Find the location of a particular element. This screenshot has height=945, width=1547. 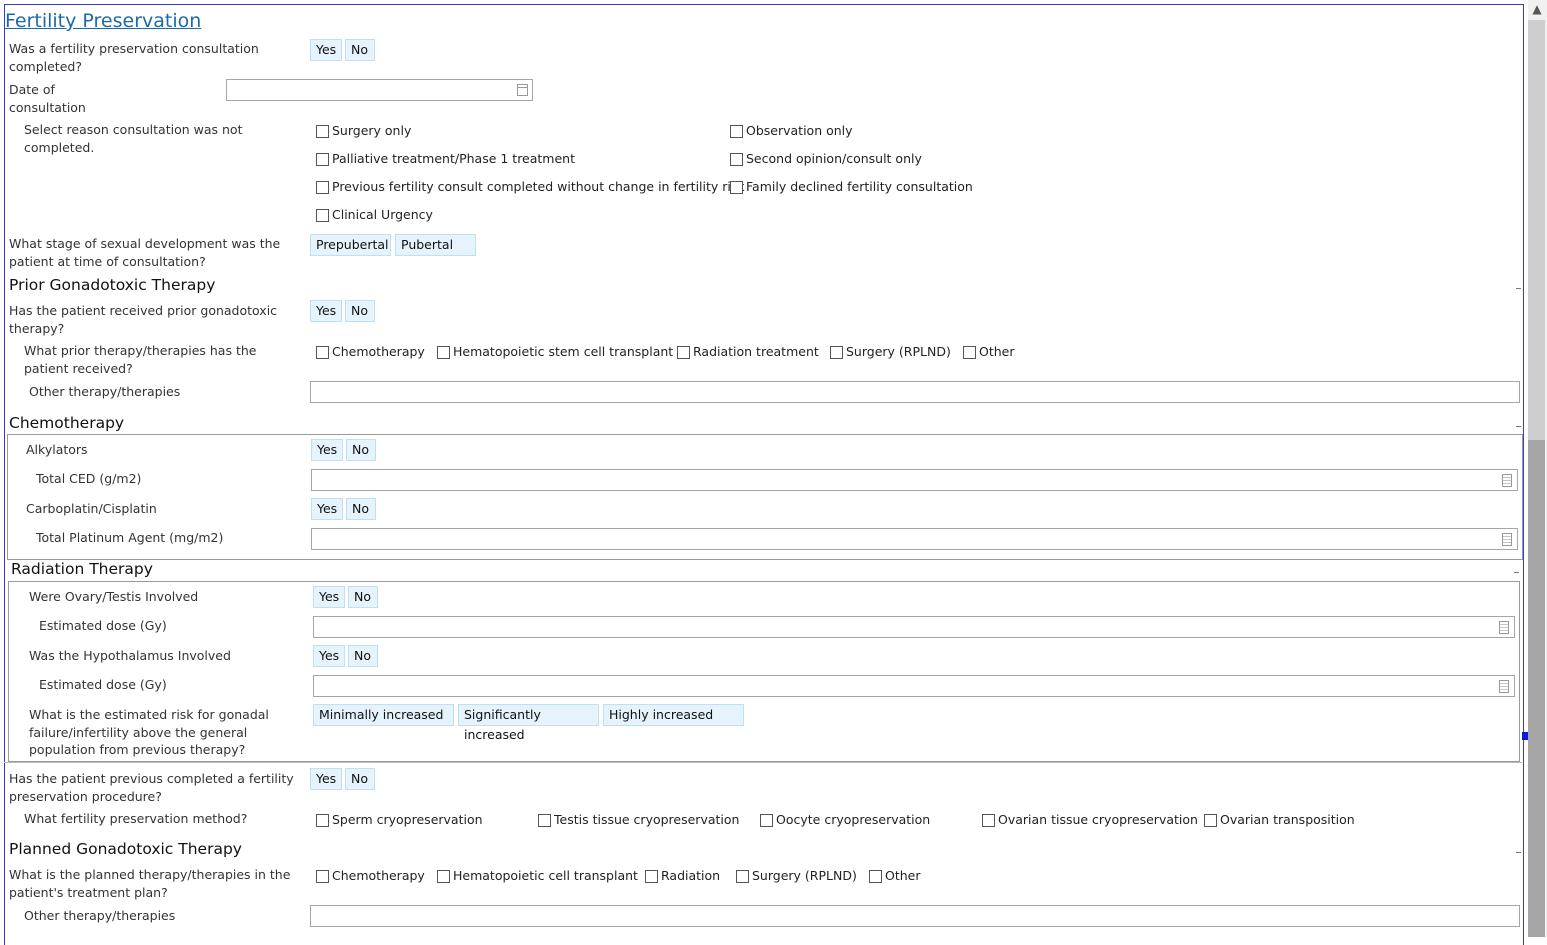

method-sperm-checkbox: Sperm cryopreservation is located at coordinates (399, 820).